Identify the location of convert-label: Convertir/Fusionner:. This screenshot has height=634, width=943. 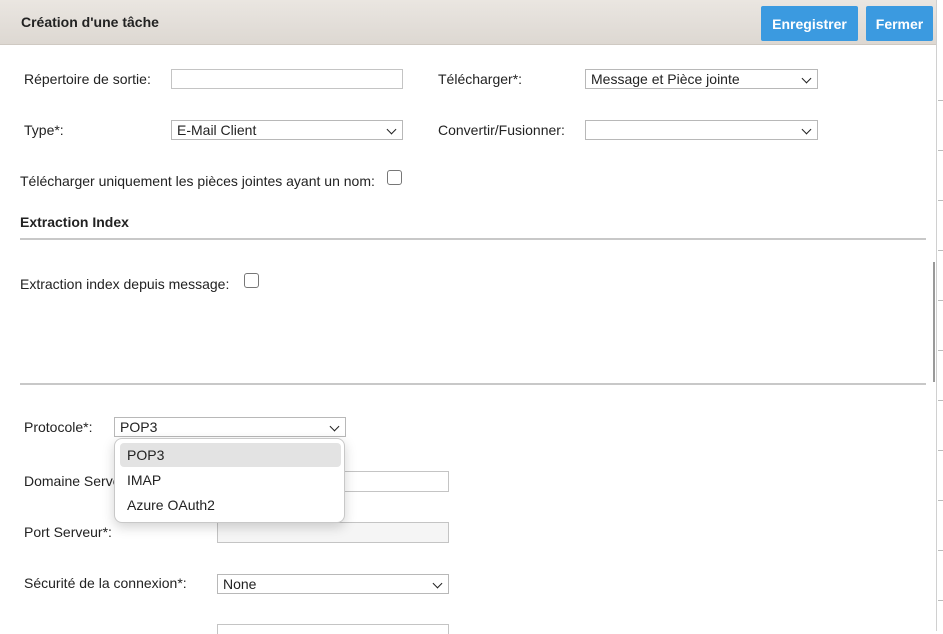
(501, 130).